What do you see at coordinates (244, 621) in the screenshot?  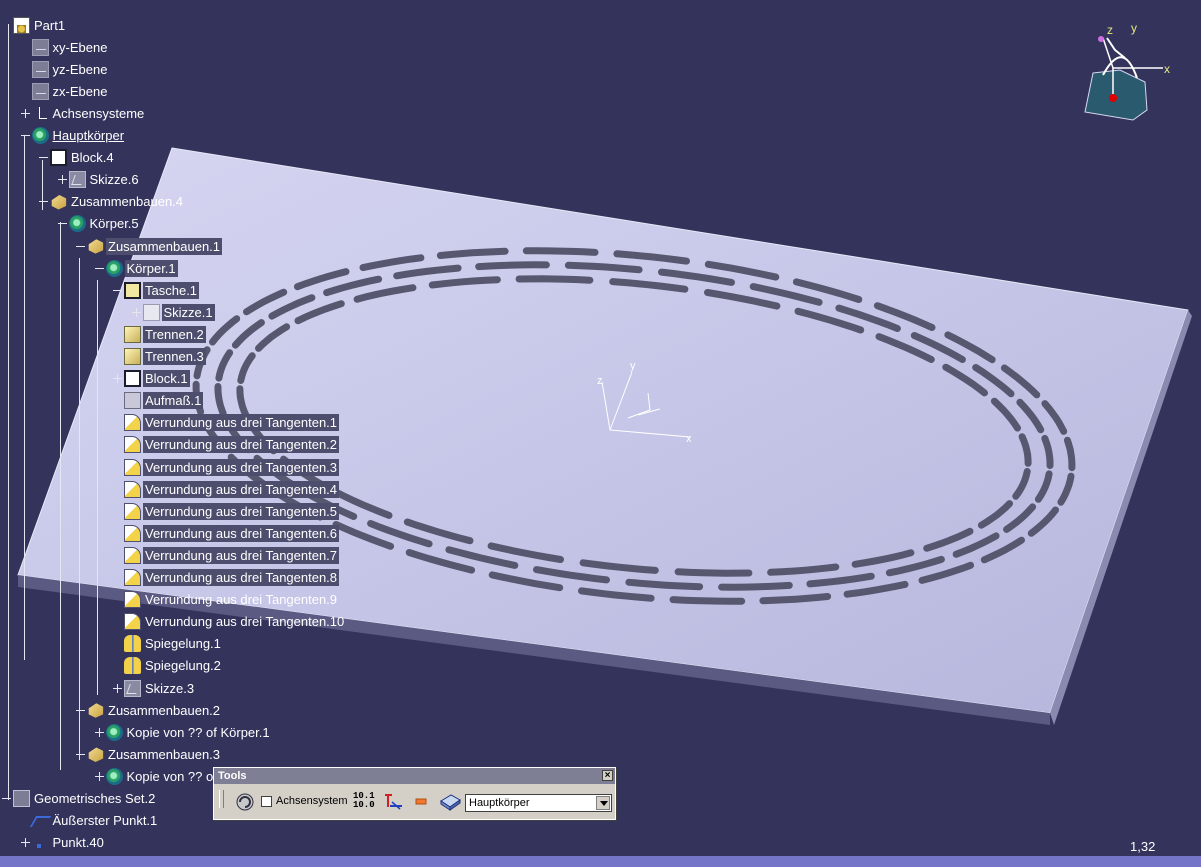 I see `tree-node-label: Verrundung aus drei Tangenten.10` at bounding box center [244, 621].